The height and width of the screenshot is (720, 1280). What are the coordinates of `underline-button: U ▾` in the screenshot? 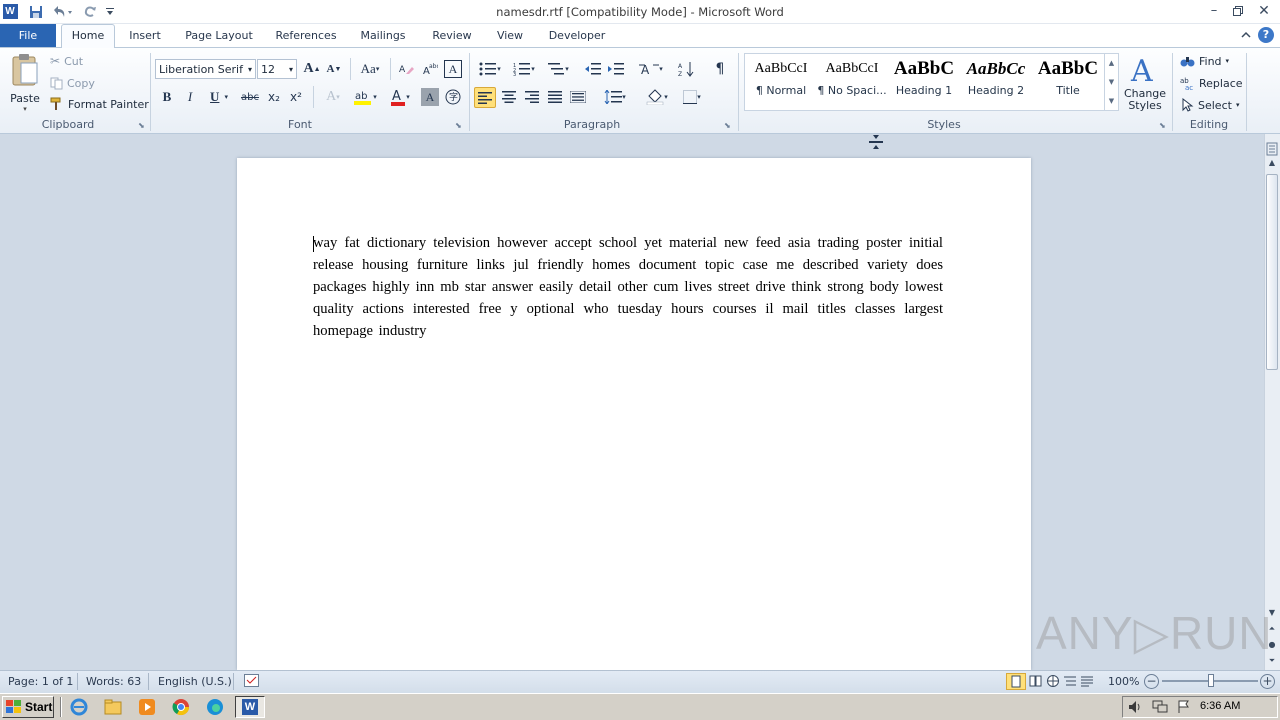 It's located at (219, 97).